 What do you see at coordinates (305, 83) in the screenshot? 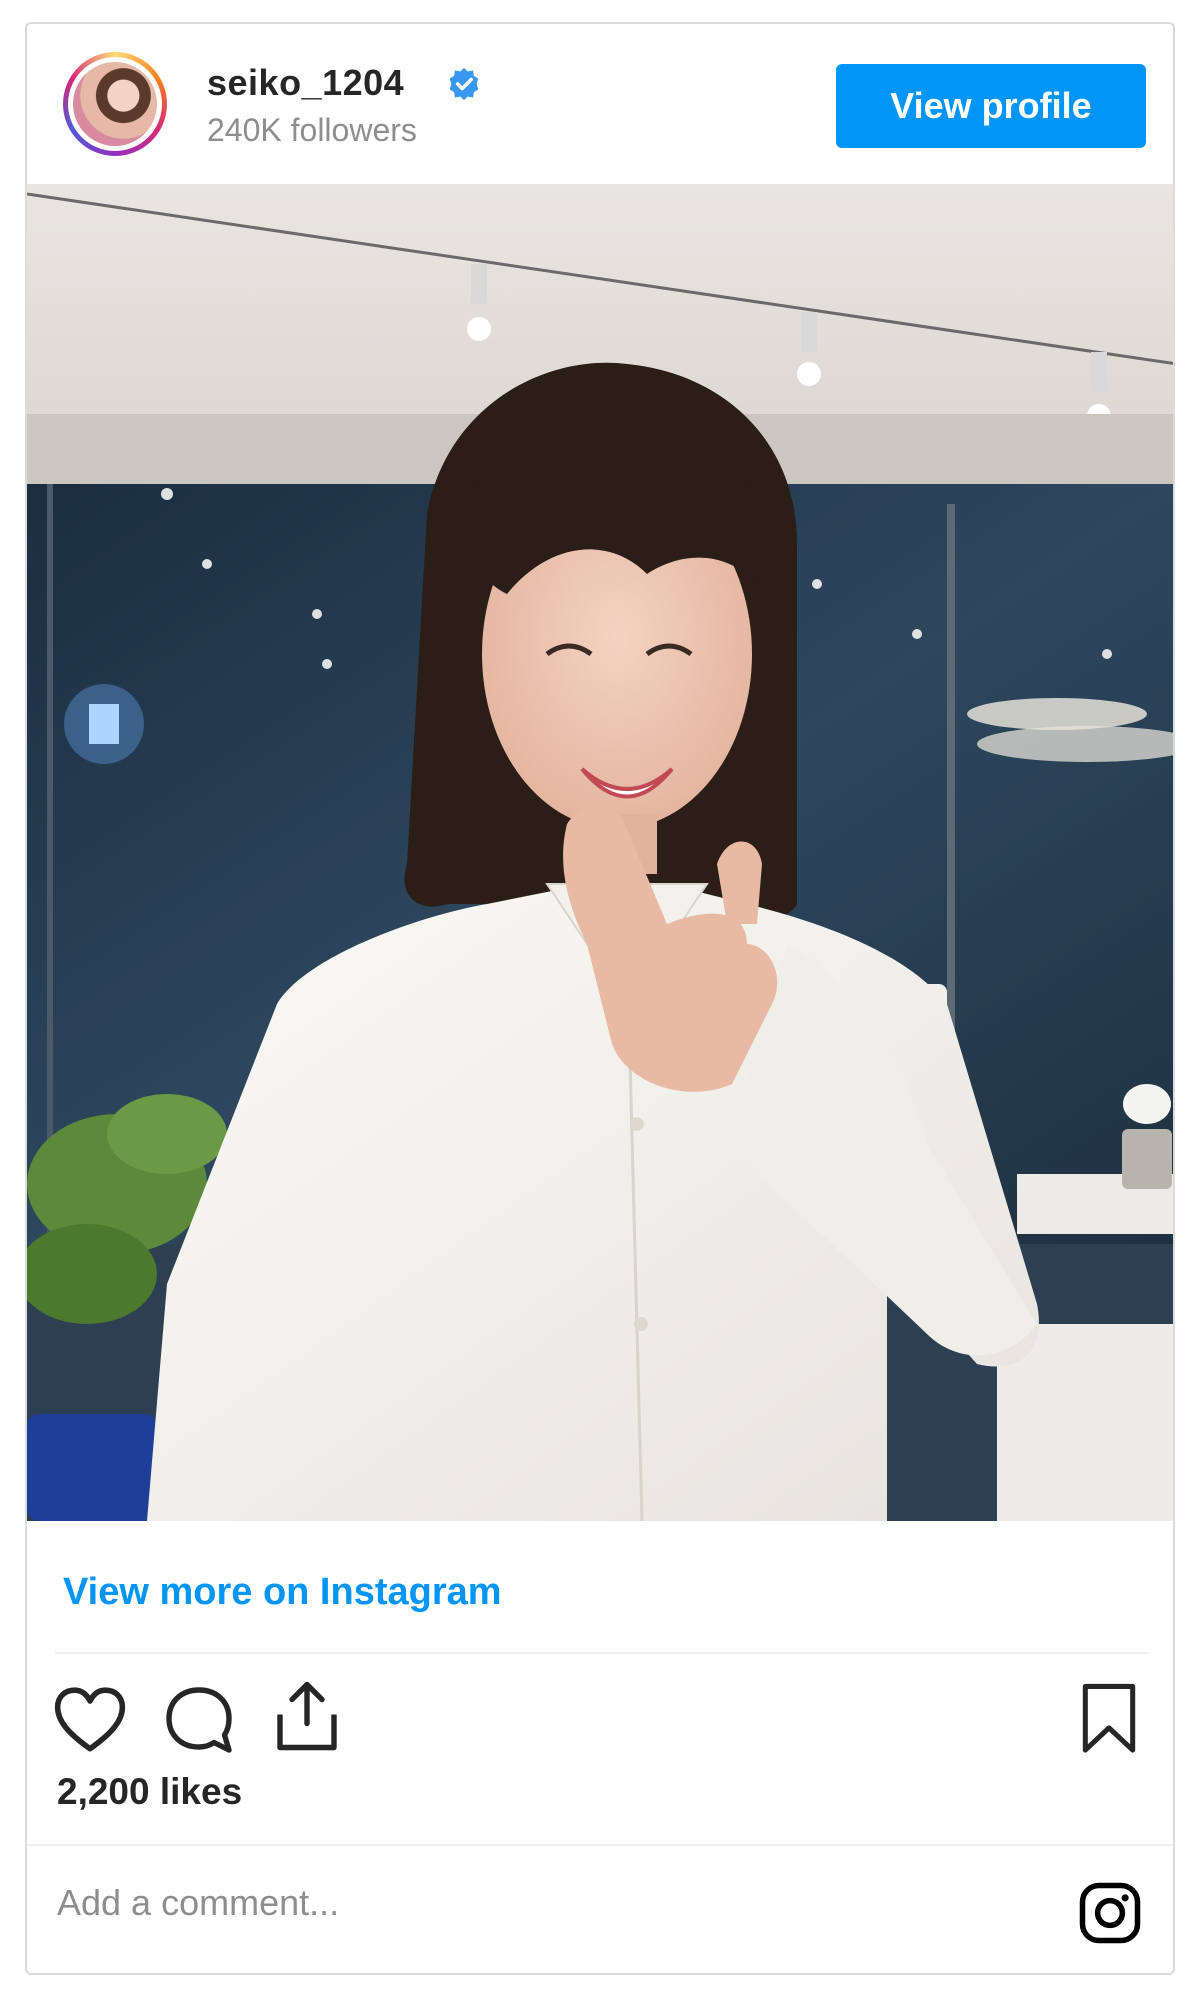
I see `username: seiko_1204` at bounding box center [305, 83].